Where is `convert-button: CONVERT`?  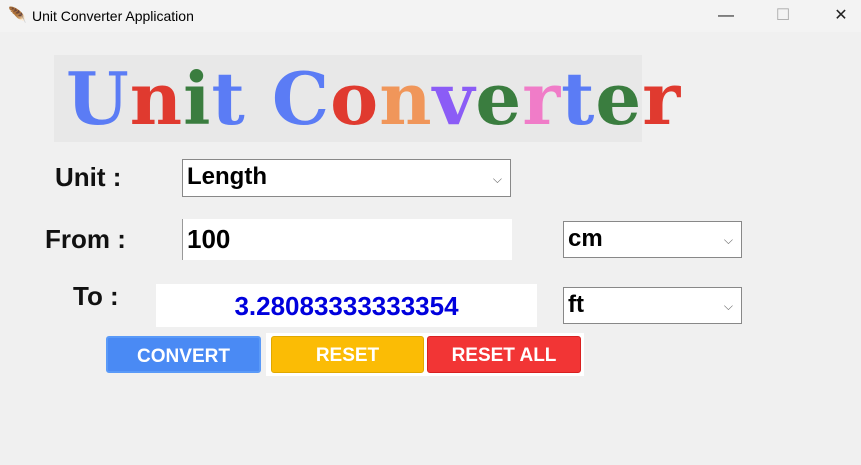 convert-button: CONVERT is located at coordinates (183, 354).